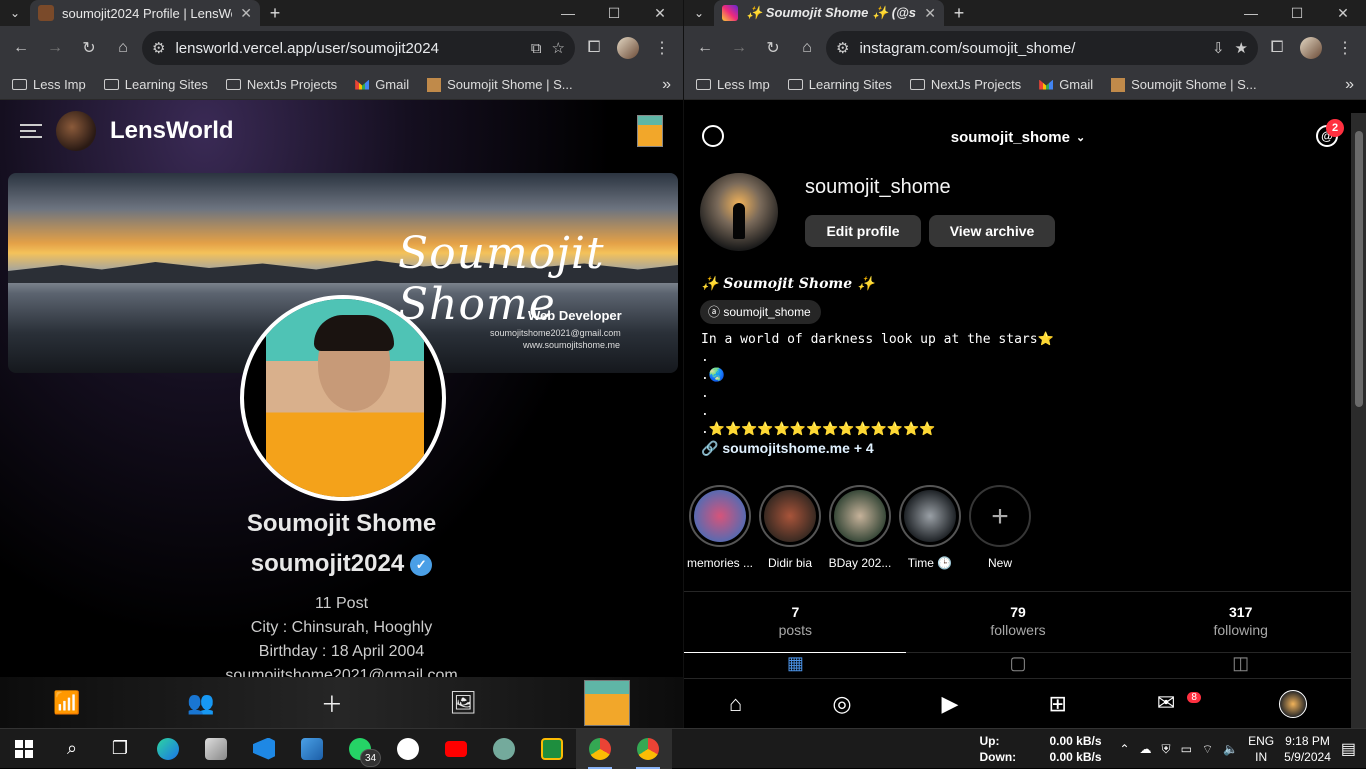 The image size is (1366, 769). I want to click on stat-followers: 79 followers, so click(1018, 622).